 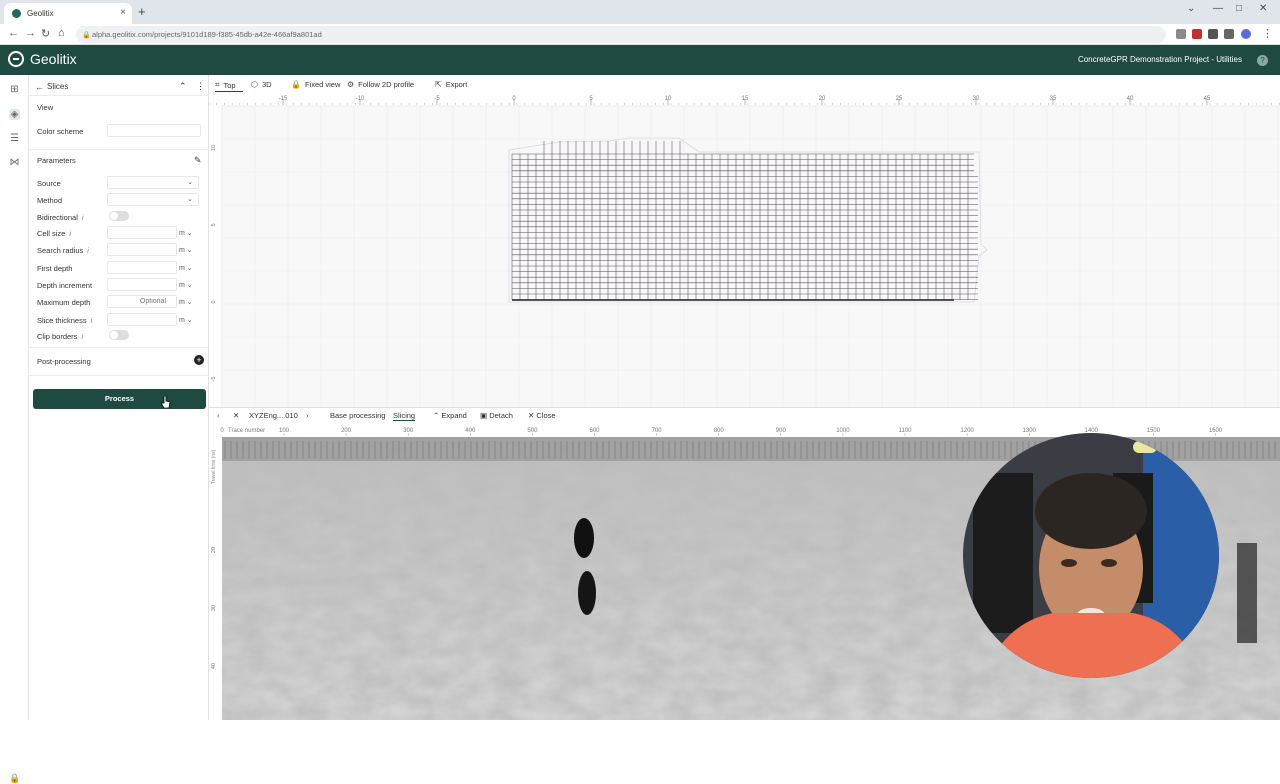 What do you see at coordinates (119, 216) in the screenshot?
I see `bidirectional-toggle` at bounding box center [119, 216].